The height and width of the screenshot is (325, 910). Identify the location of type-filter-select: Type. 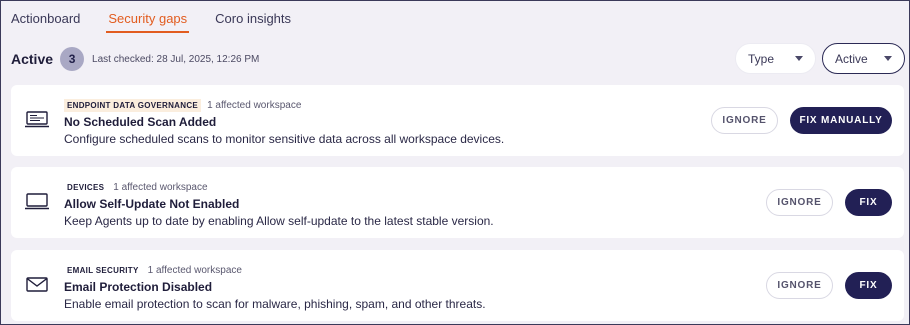
(775, 58).